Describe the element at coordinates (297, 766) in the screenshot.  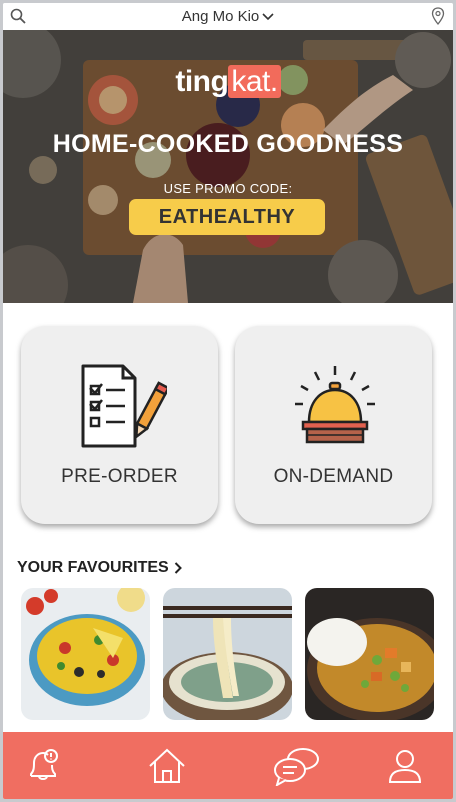
I see `chat-icon` at that location.